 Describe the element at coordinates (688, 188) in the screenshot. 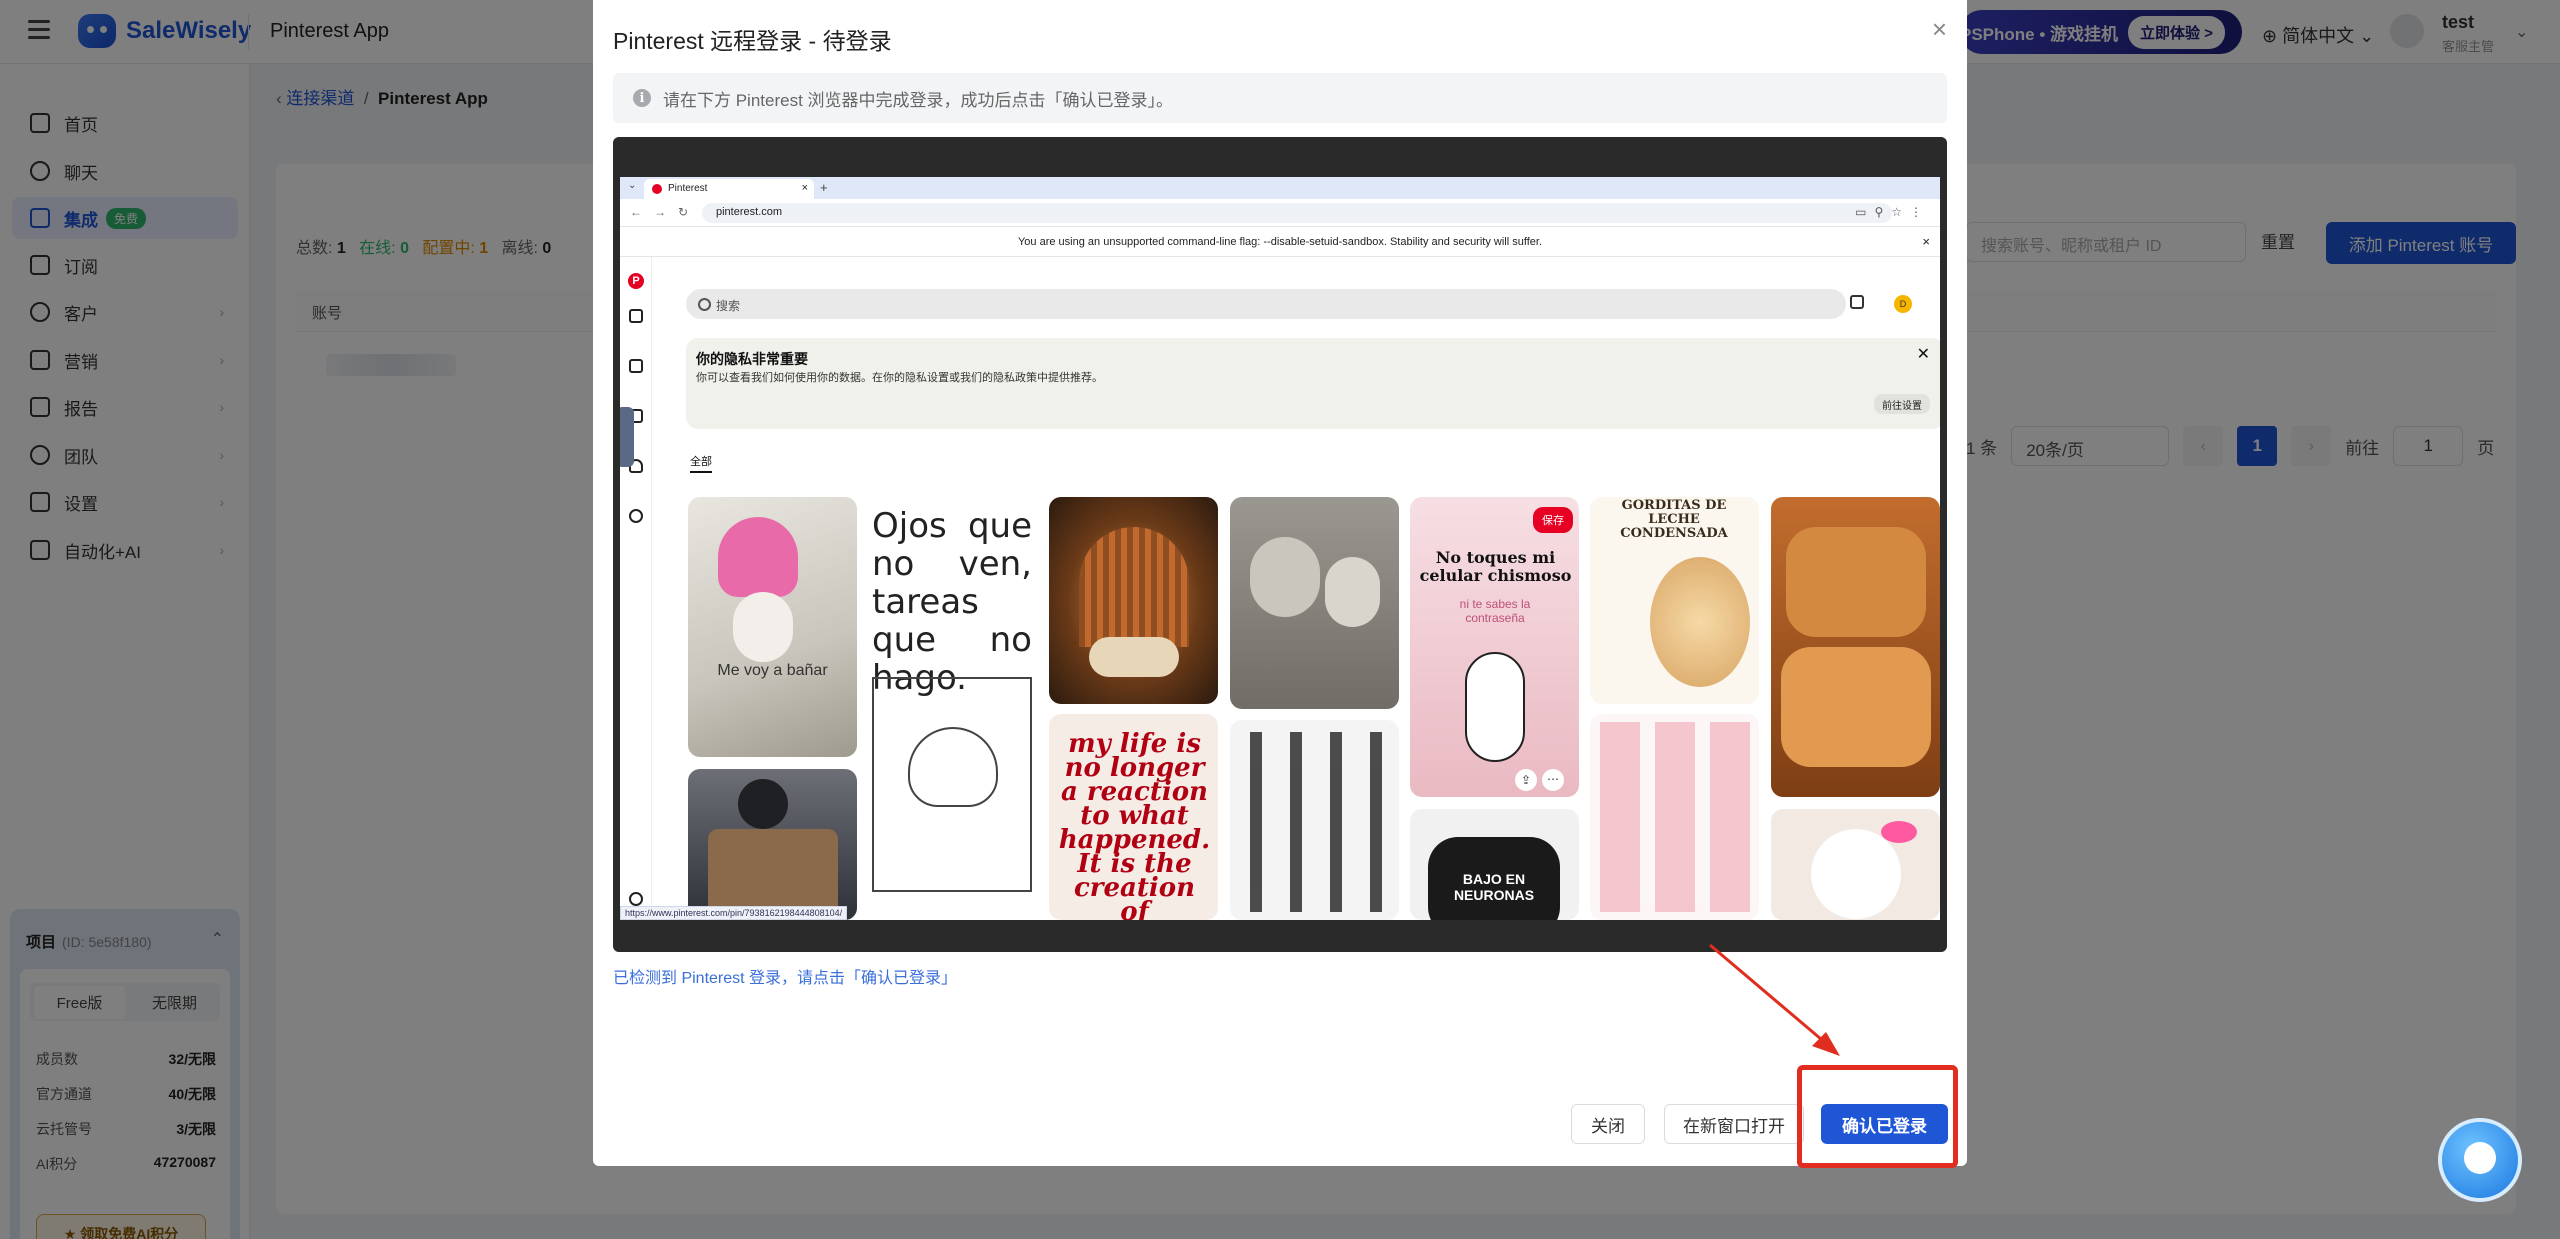

I see `tab-title: Pinterest` at that location.